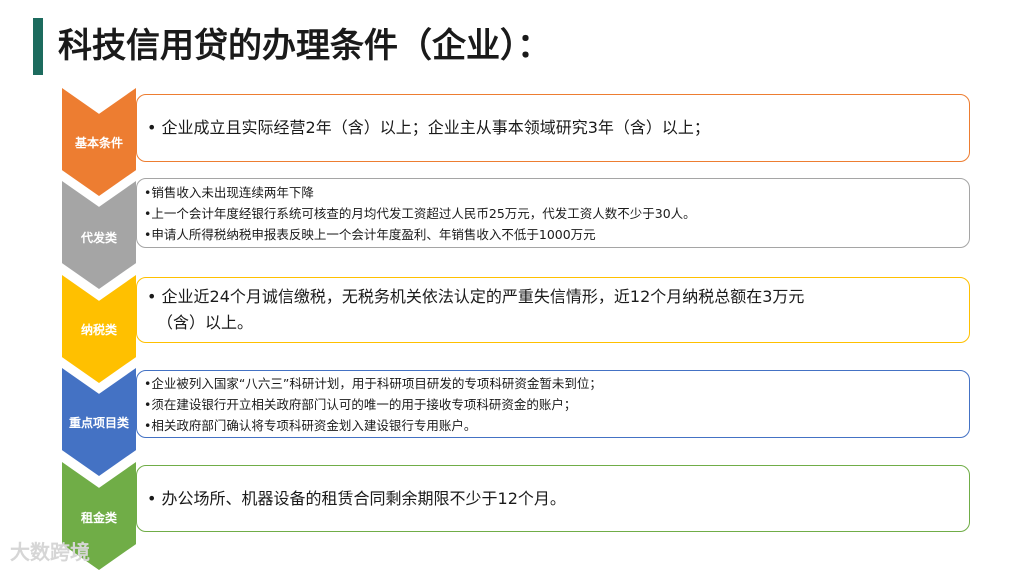 The height and width of the screenshot is (571, 1027). What do you see at coordinates (38, 46) in the screenshot?
I see `title-accent-bar` at bounding box center [38, 46].